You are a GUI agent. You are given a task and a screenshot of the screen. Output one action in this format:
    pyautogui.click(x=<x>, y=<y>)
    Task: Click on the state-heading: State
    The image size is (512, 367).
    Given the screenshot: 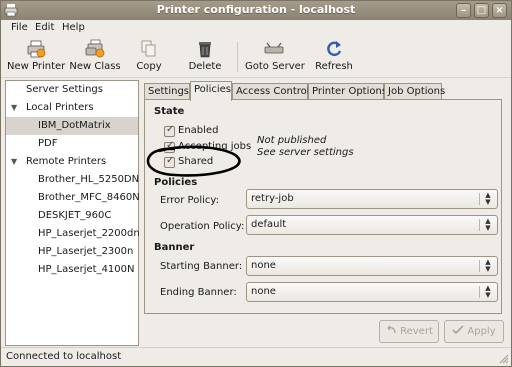 What is the action you would take?
    pyautogui.click(x=169, y=111)
    